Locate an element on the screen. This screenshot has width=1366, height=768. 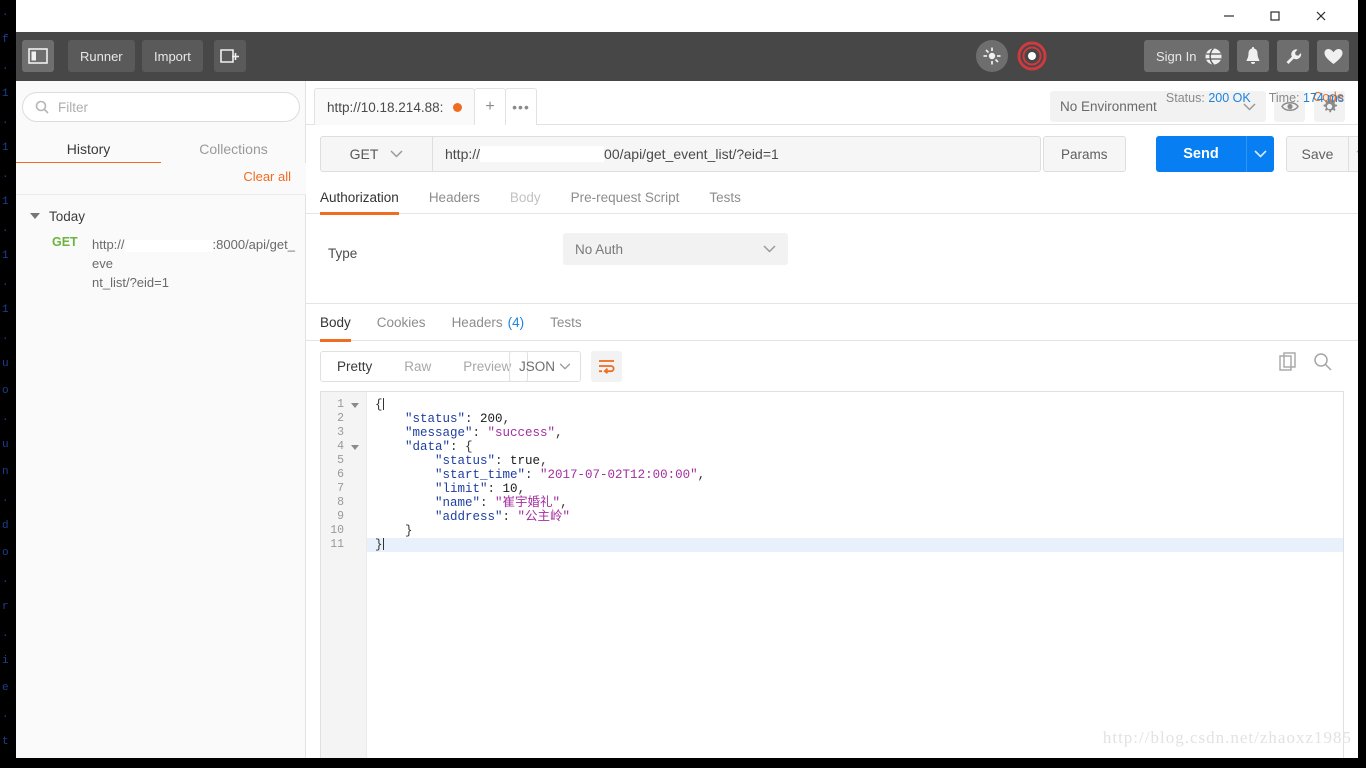
code-line: "data": { is located at coordinates (424, 447).